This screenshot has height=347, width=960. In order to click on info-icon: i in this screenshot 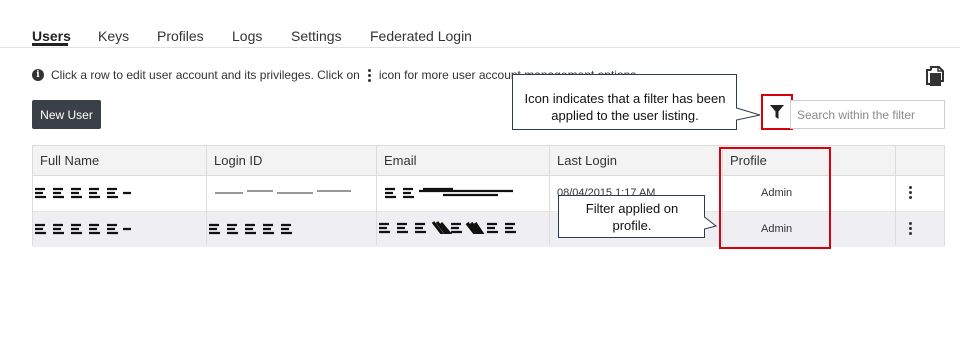, I will do `click(38, 75)`.